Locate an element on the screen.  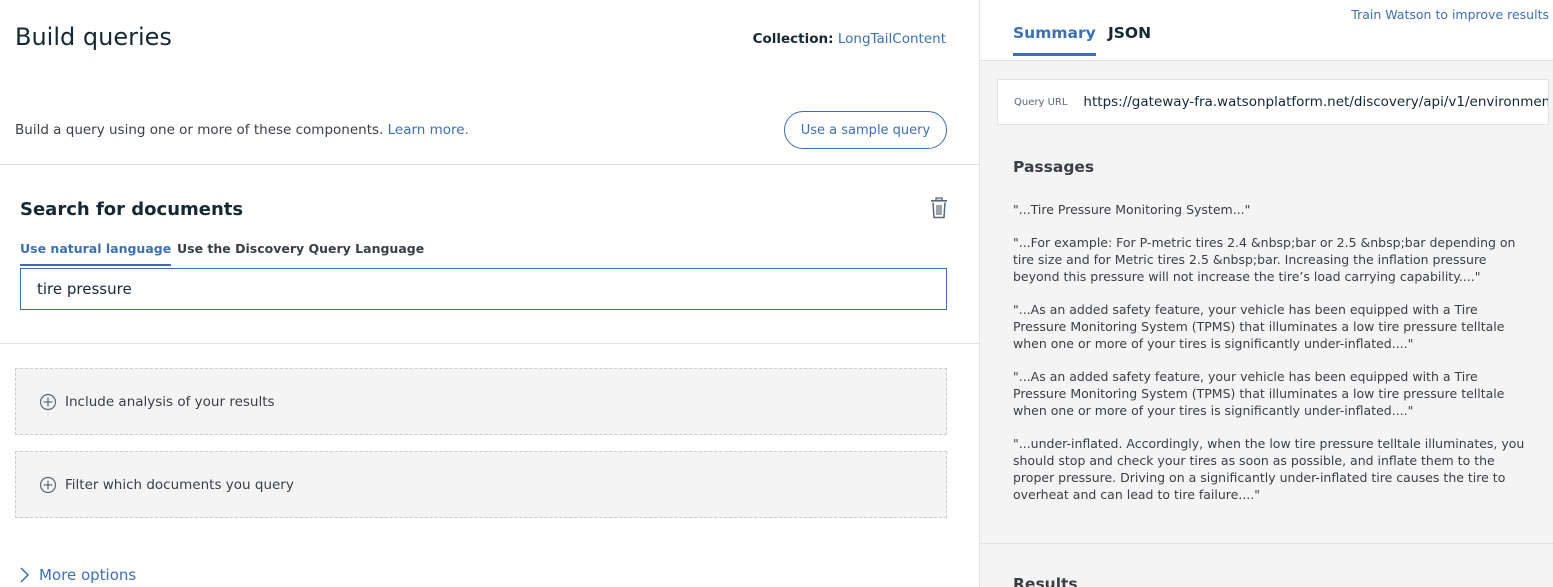
include-analysis-section: Include analysis of your results is located at coordinates (481, 401).